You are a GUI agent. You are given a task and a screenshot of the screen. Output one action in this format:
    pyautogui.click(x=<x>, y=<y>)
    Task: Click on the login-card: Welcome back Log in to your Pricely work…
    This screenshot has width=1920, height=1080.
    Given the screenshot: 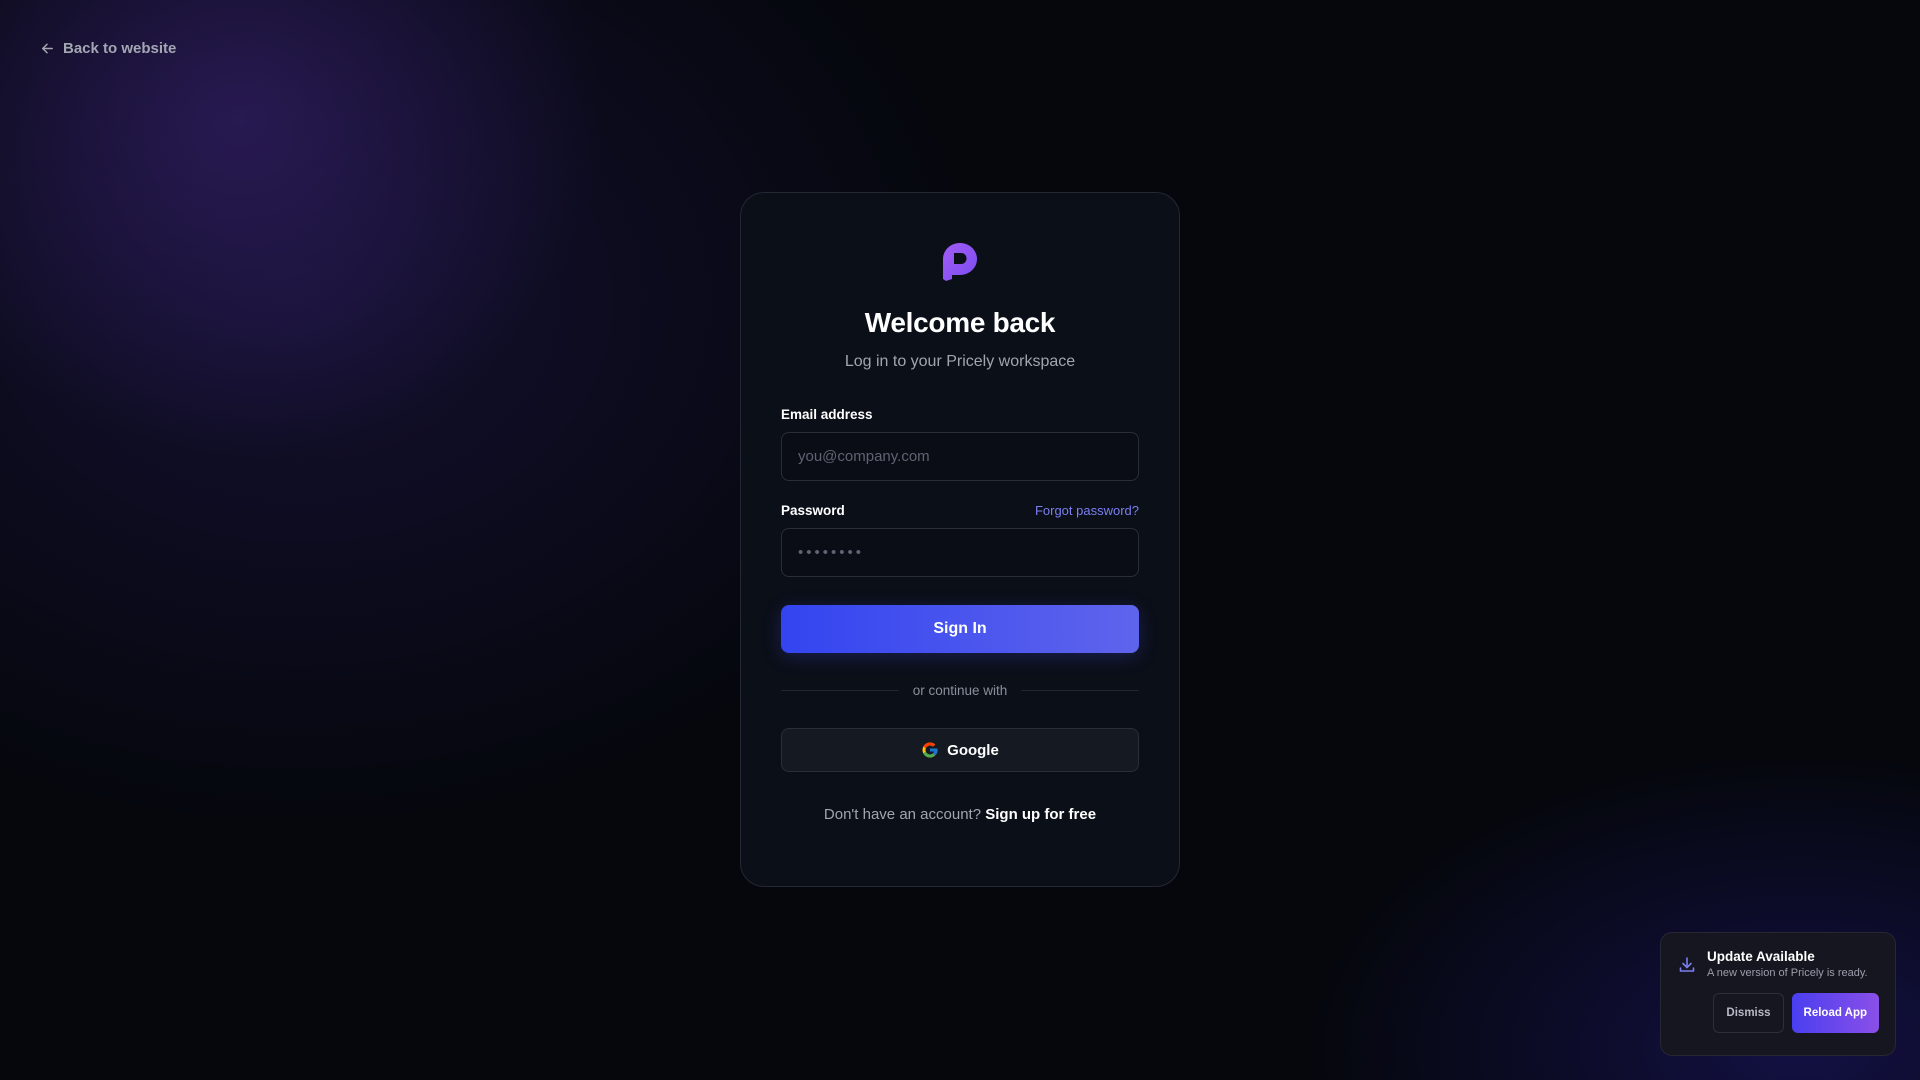 What is the action you would take?
    pyautogui.click(x=960, y=539)
    